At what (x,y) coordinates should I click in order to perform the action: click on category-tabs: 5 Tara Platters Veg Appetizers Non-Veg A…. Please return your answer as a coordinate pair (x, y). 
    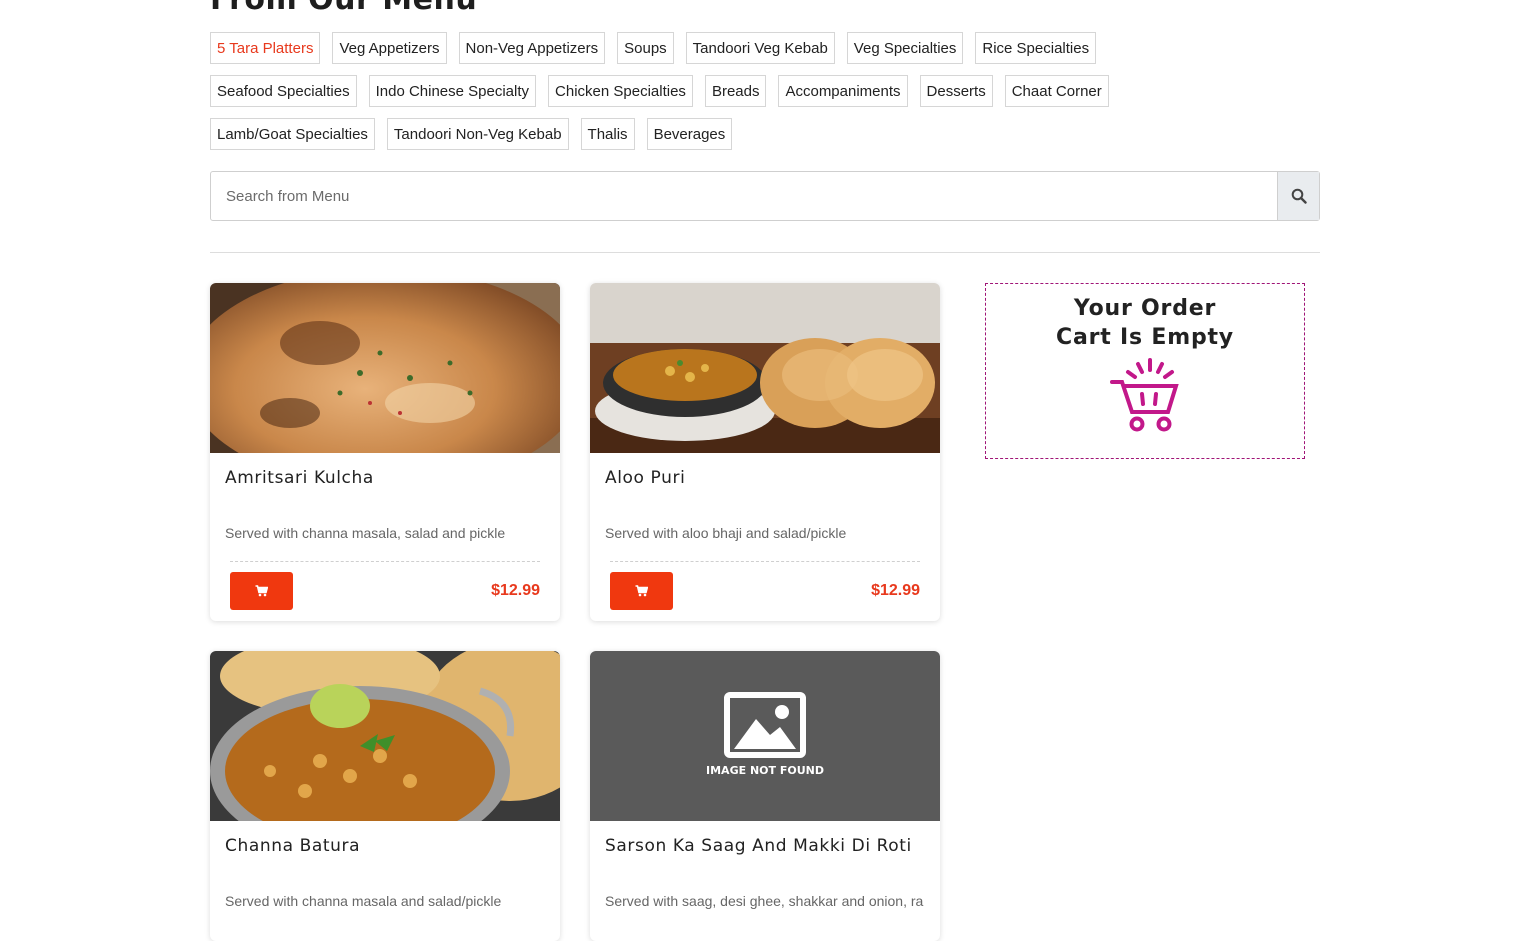
    Looking at the image, I should click on (765, 96).